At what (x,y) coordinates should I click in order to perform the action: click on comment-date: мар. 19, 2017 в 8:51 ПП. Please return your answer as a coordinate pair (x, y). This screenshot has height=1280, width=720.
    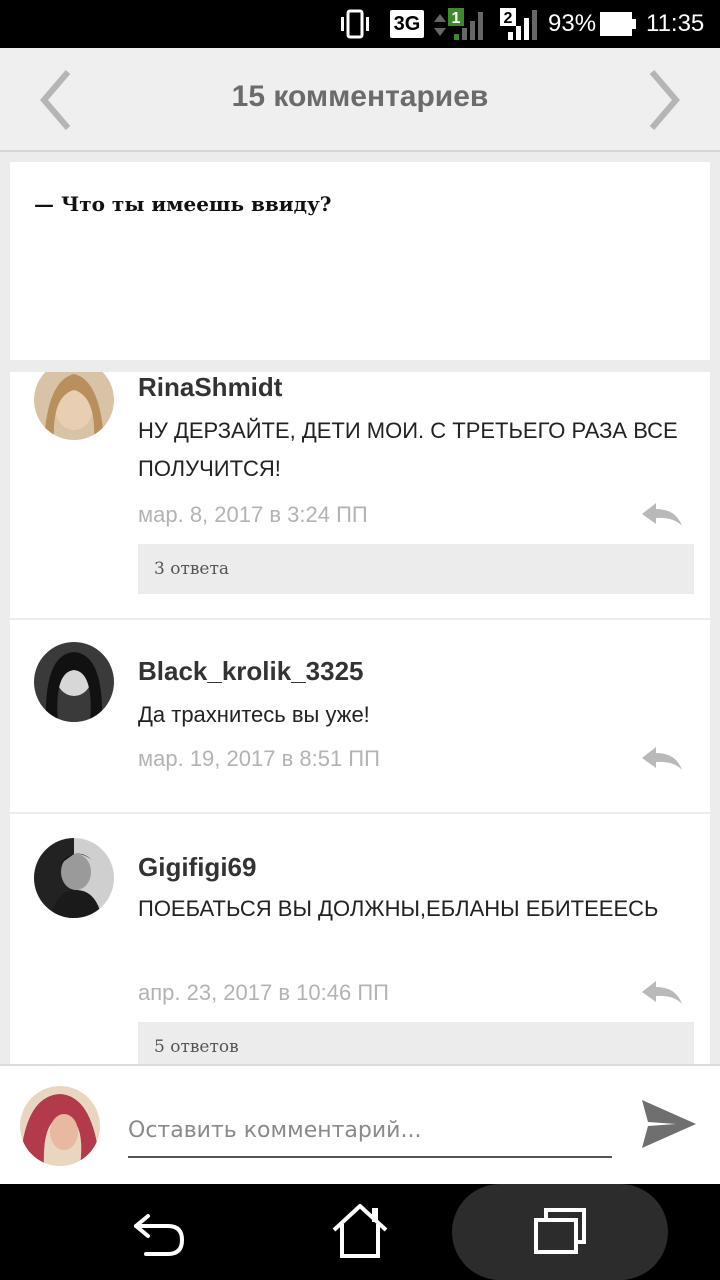
    Looking at the image, I should click on (259, 758).